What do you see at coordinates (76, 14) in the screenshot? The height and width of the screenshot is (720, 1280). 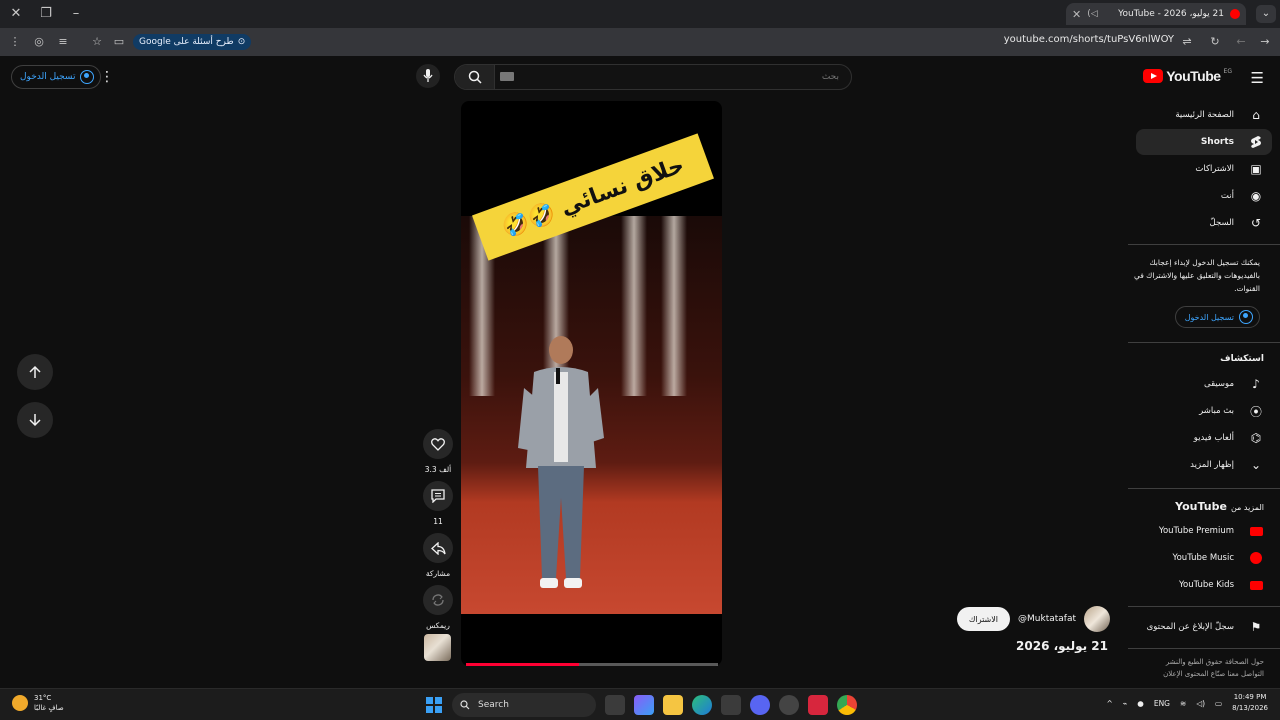 I see `minimize-window-icon: –` at bounding box center [76, 14].